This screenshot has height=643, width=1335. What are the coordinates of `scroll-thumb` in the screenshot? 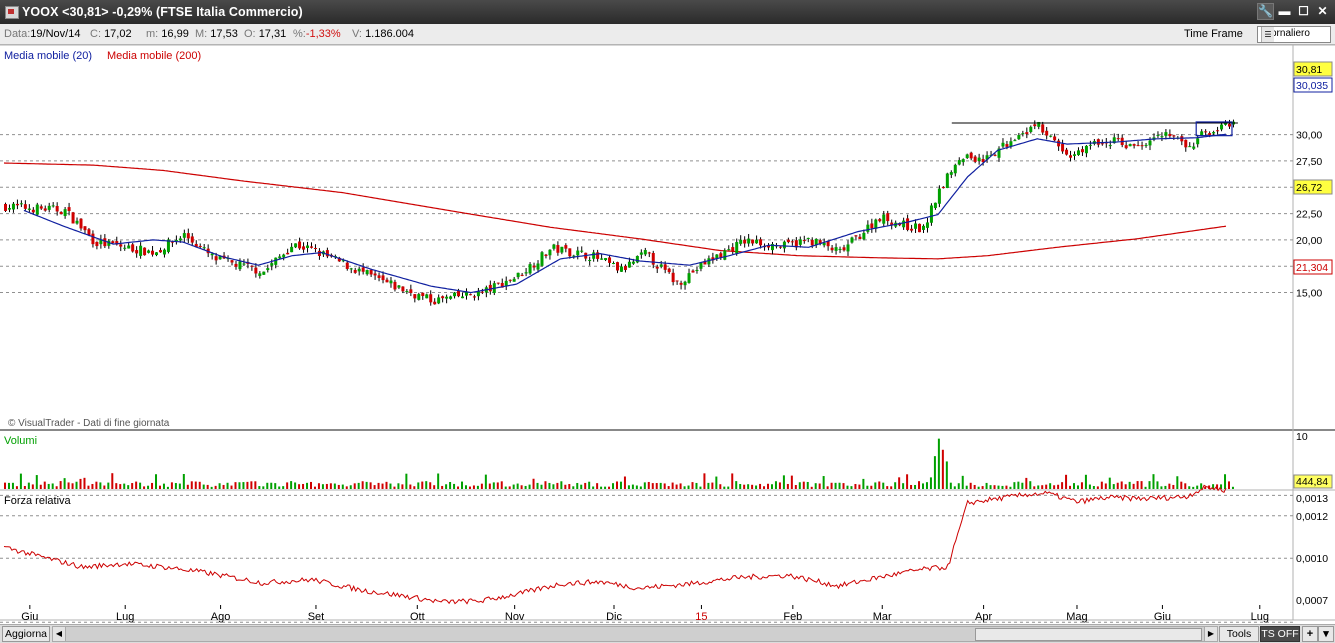 It's located at (1088, 634).